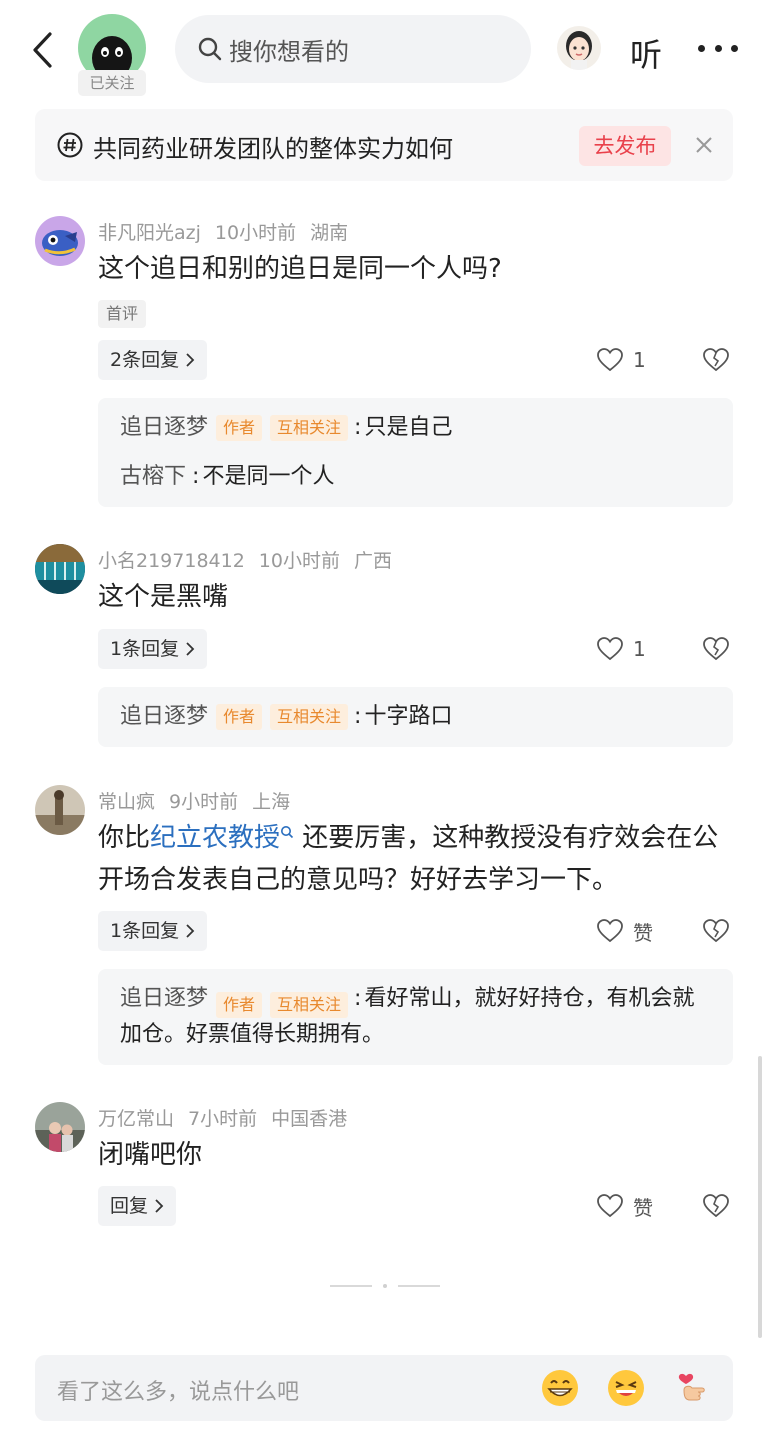  What do you see at coordinates (150, 1155) in the screenshot?
I see `comment-text: 闭嘴吧你` at bounding box center [150, 1155].